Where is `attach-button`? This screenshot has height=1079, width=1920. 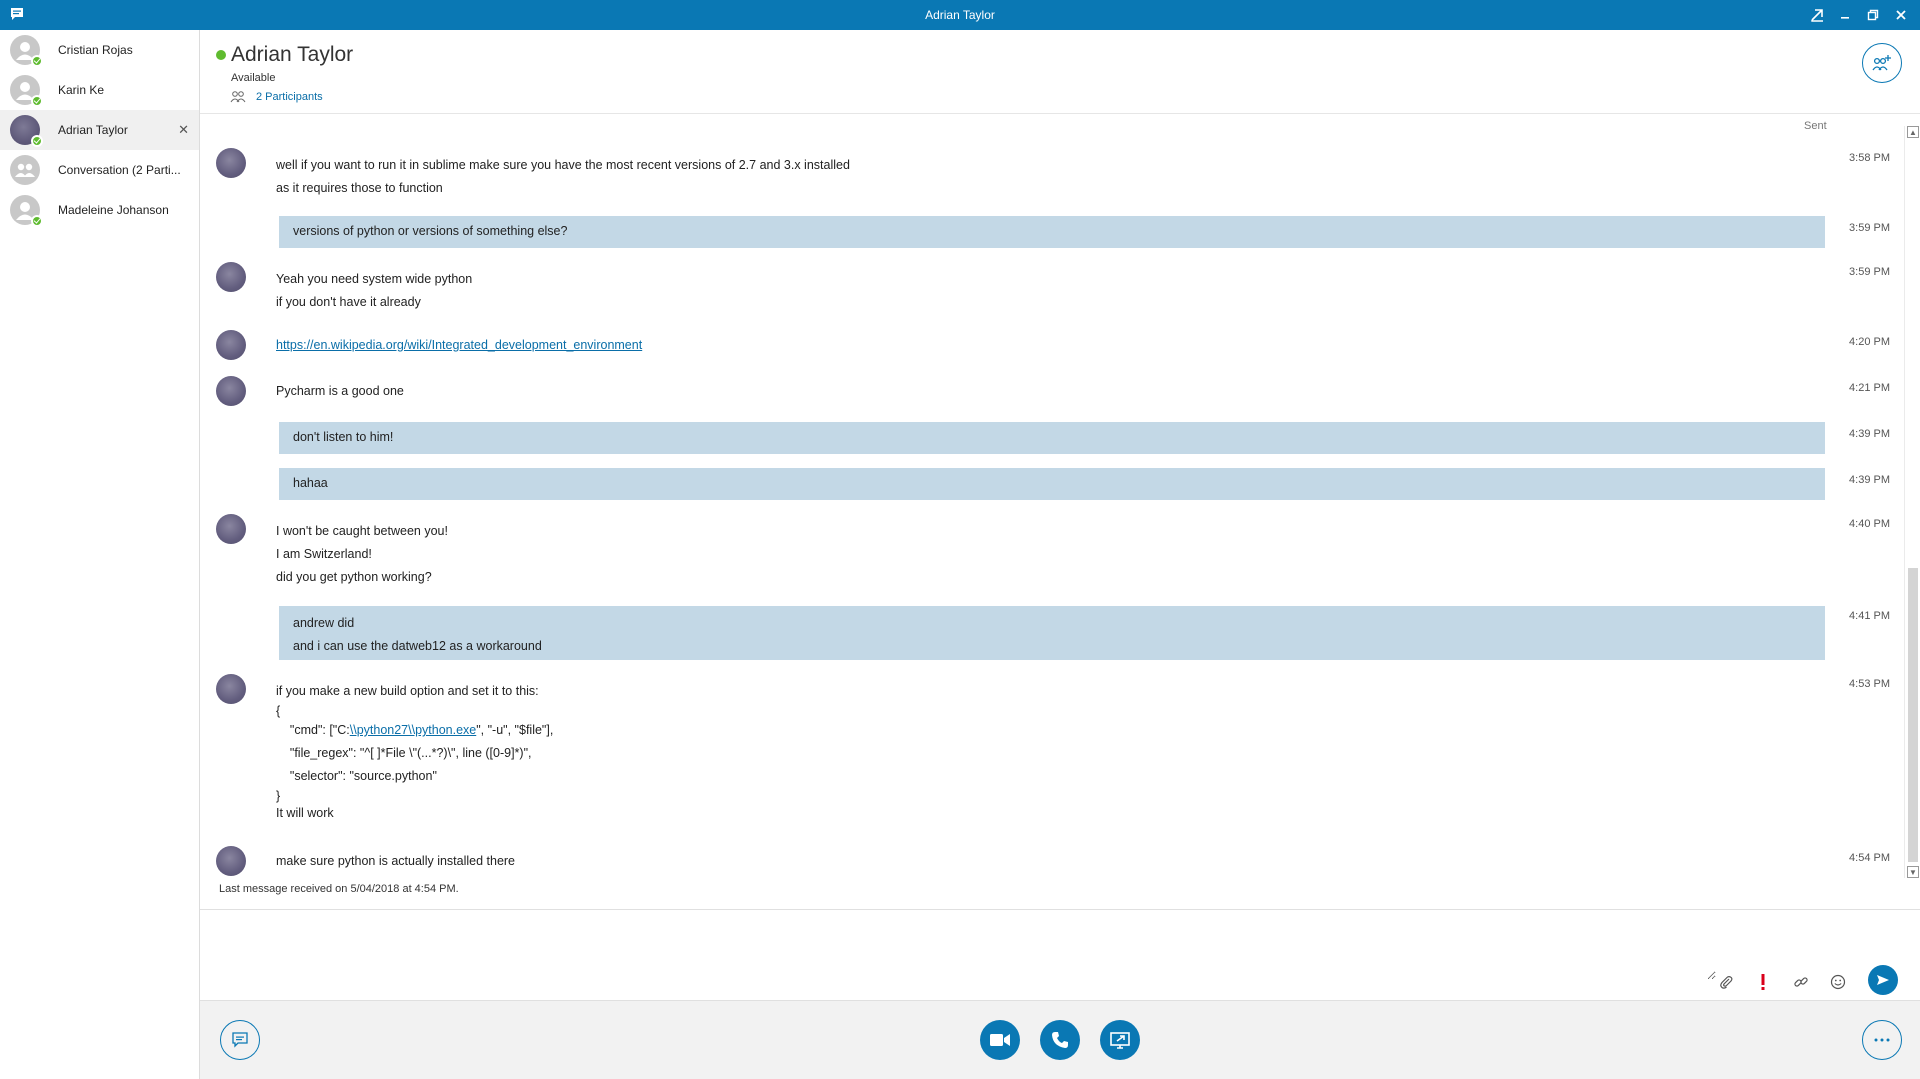 attach-button is located at coordinates (1726, 982).